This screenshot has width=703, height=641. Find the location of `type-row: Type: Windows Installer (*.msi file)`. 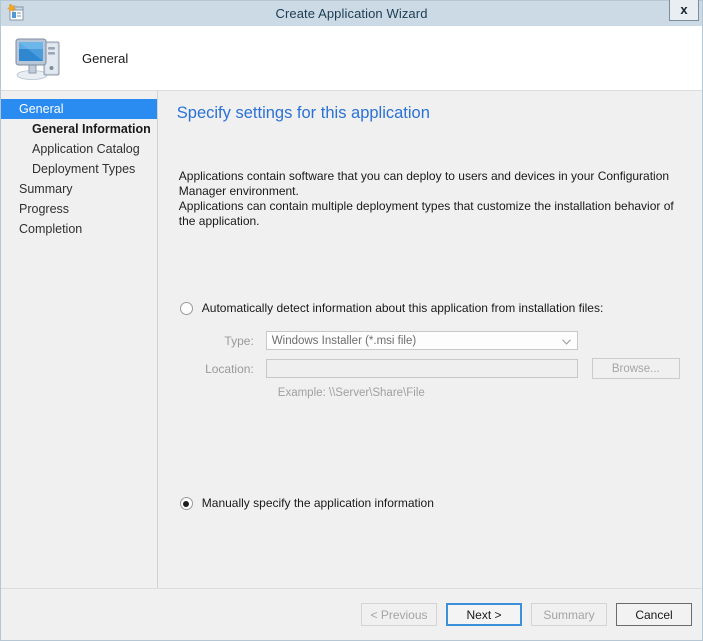

type-row: Type: Windows Installer (*.msi file) is located at coordinates (437, 340).